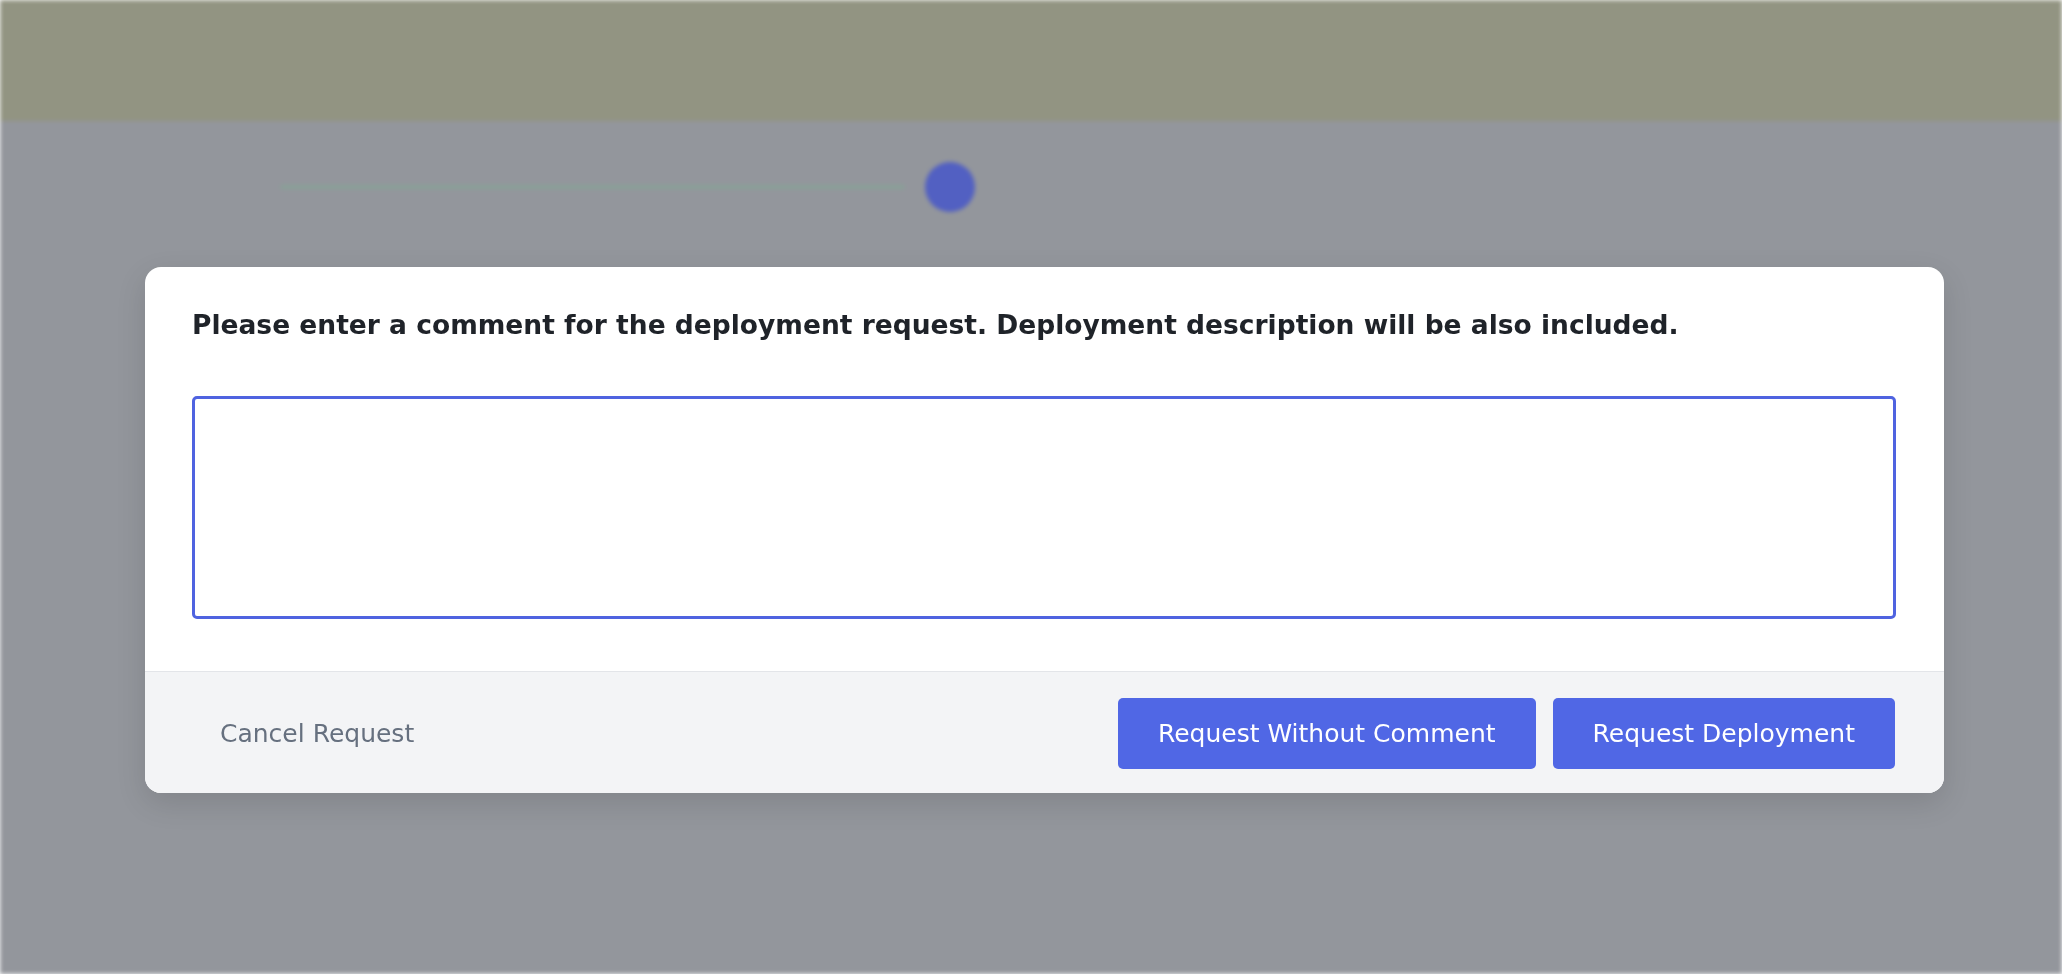  I want to click on cancel-button: Cancel Request, so click(317, 733).